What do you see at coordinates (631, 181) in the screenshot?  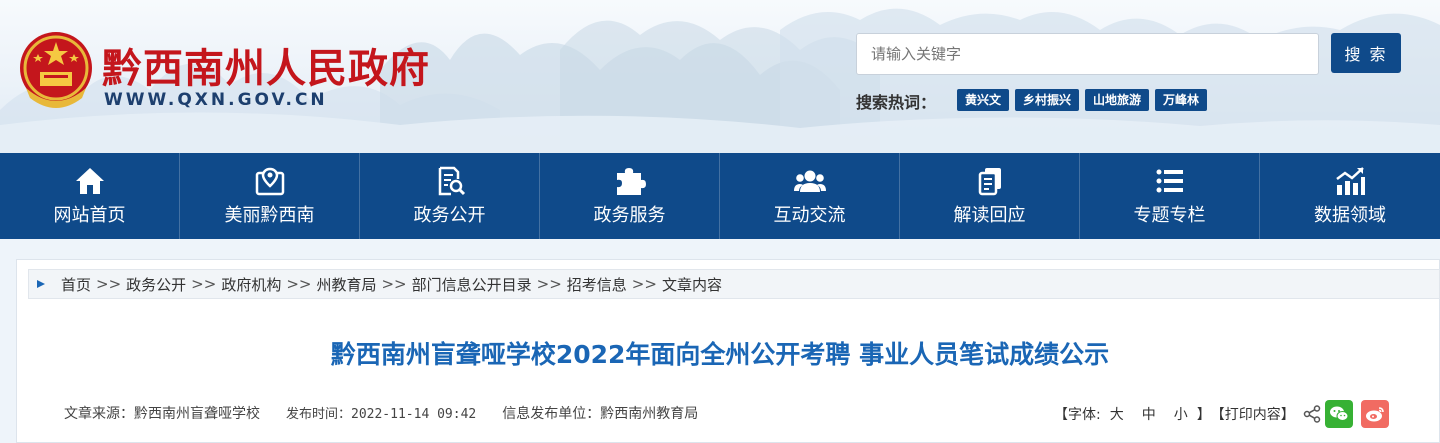 I see `puzzle-icon` at bounding box center [631, 181].